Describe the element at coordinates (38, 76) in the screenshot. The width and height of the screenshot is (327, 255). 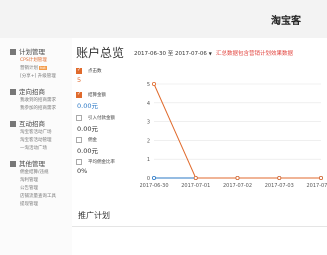
I see `sidebar-item-share-upgrade: [分享+] 升级管理` at that location.